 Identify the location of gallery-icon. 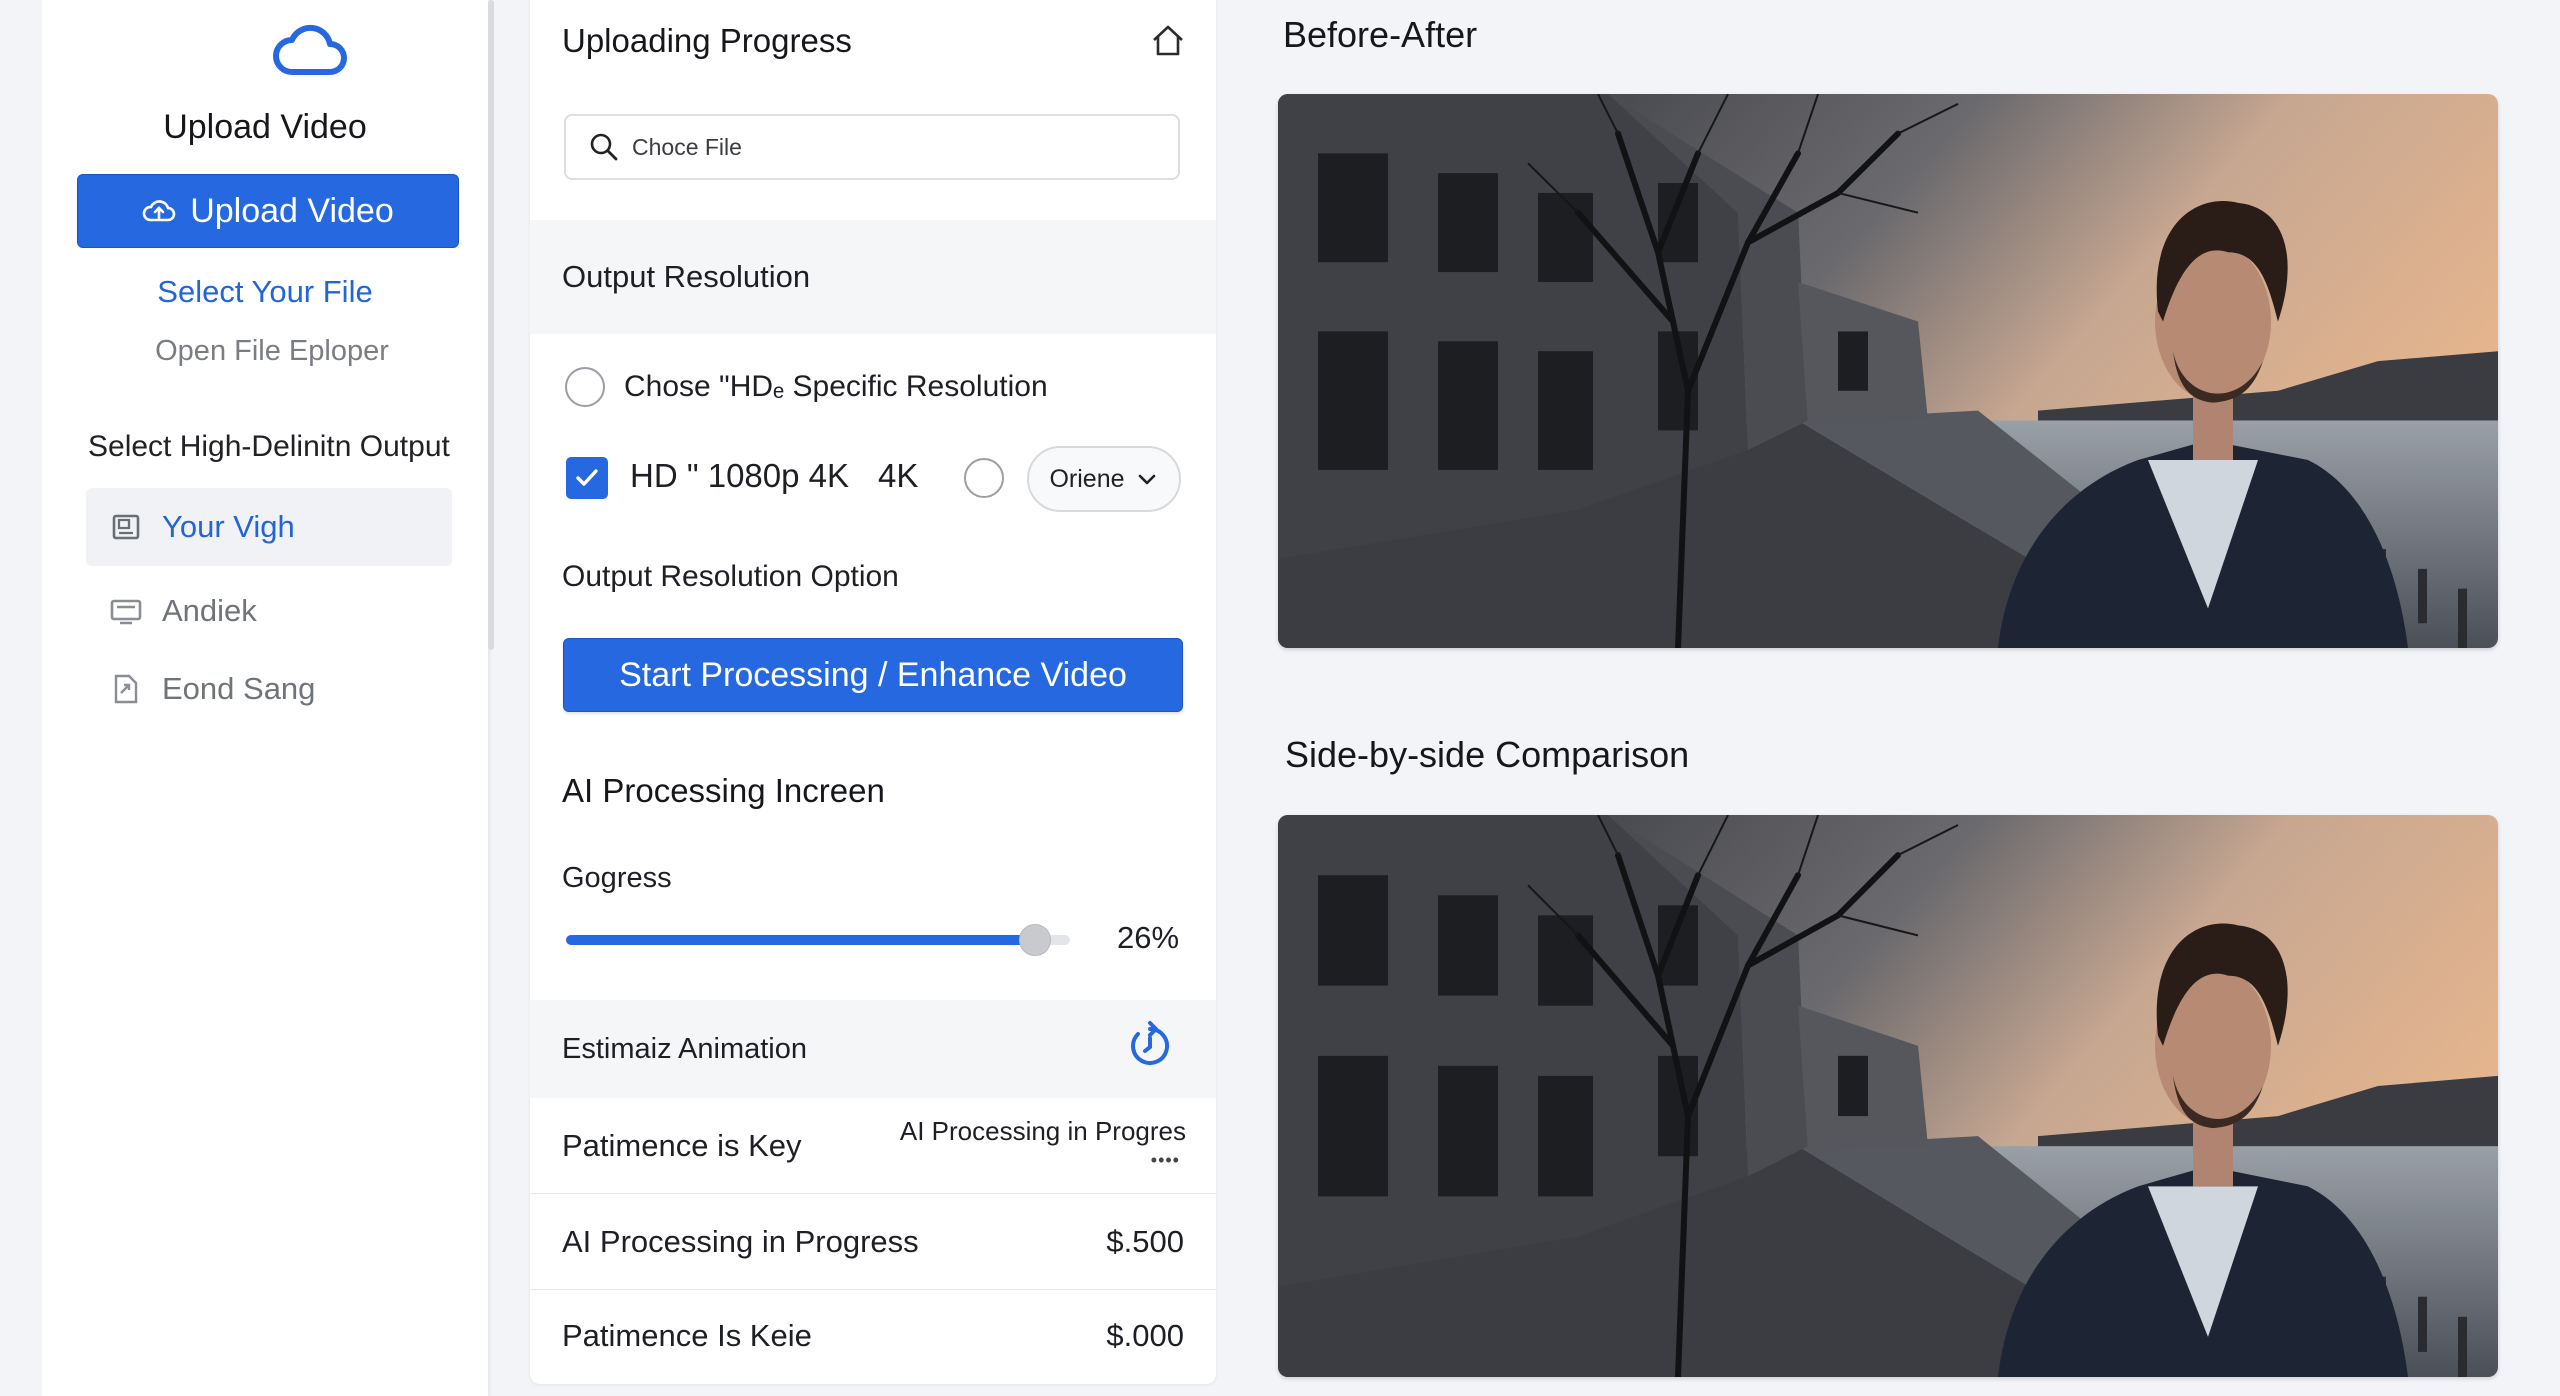
(126, 527).